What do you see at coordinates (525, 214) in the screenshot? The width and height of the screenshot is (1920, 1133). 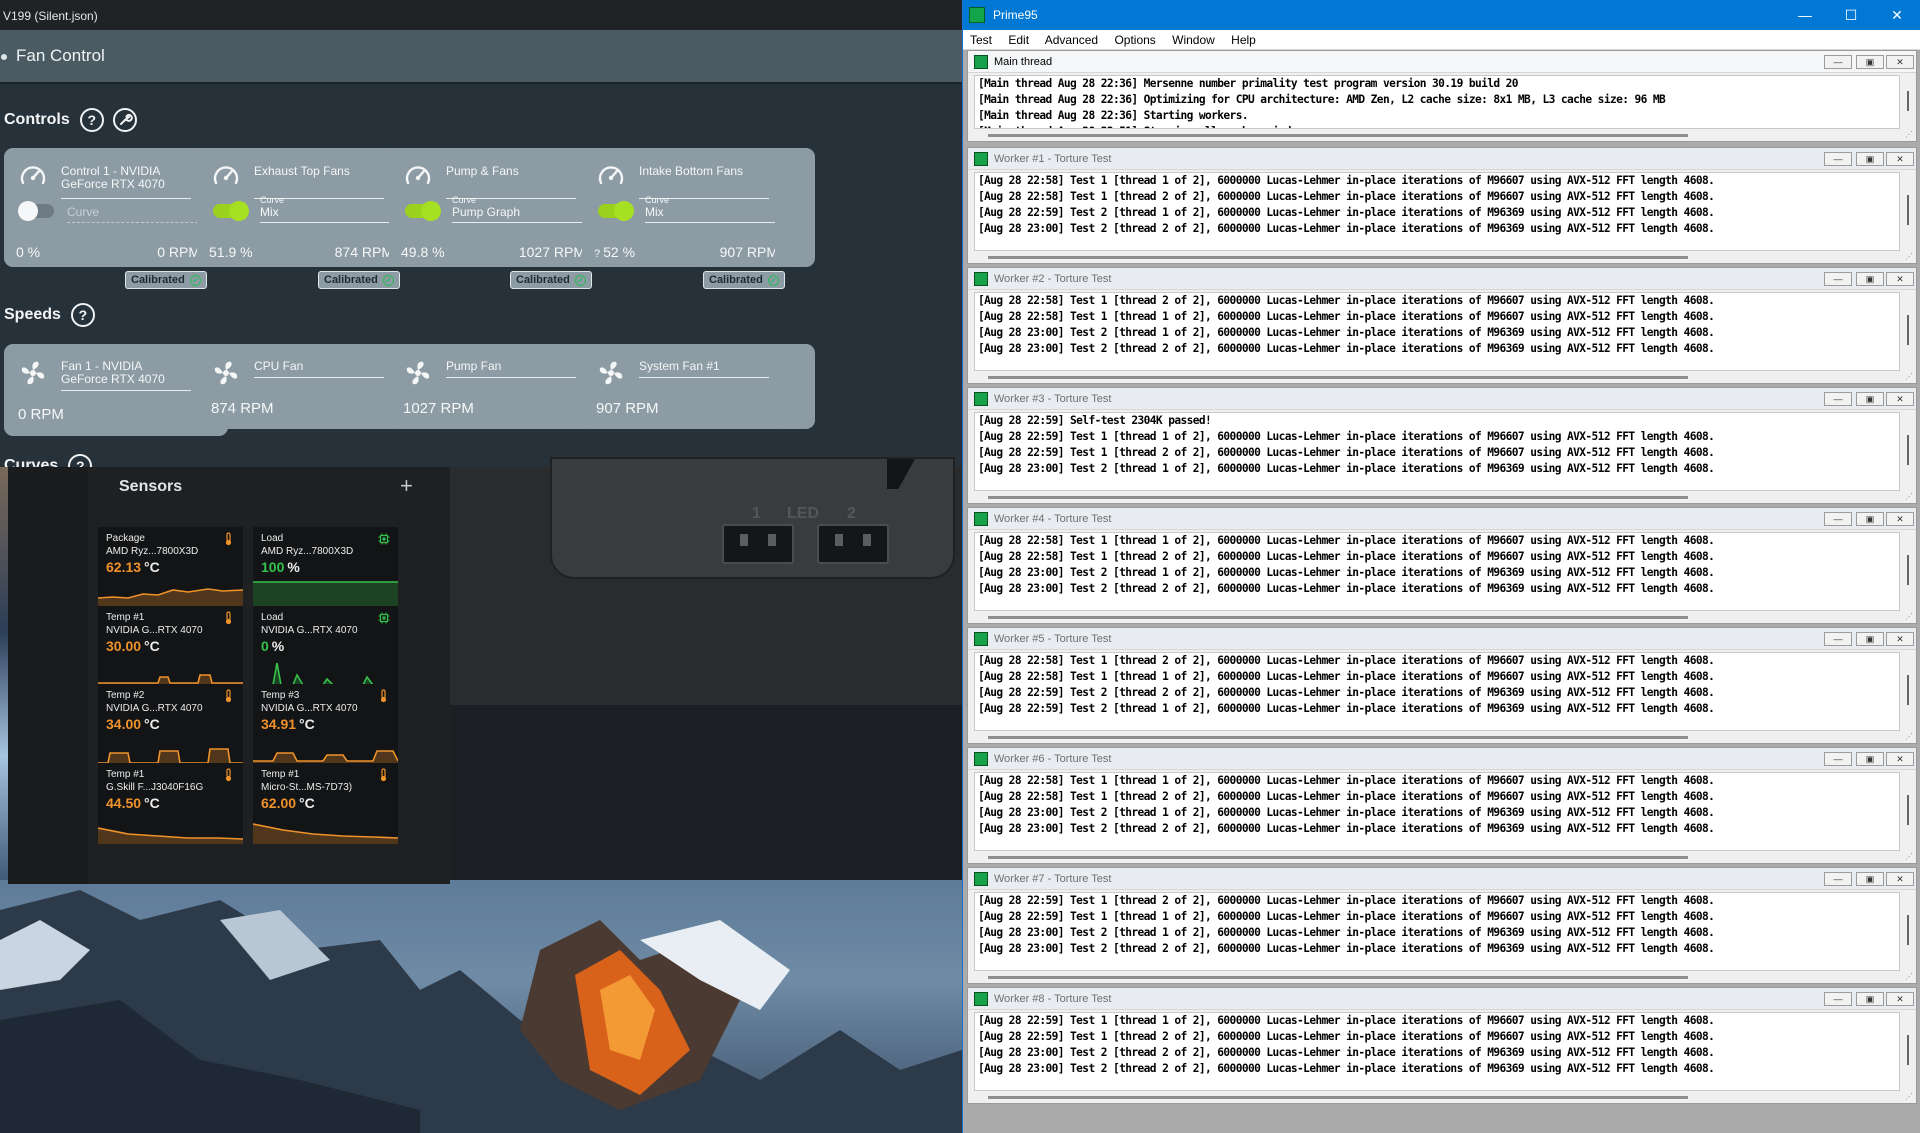 I see `curve-select: Pump Graph▼` at bounding box center [525, 214].